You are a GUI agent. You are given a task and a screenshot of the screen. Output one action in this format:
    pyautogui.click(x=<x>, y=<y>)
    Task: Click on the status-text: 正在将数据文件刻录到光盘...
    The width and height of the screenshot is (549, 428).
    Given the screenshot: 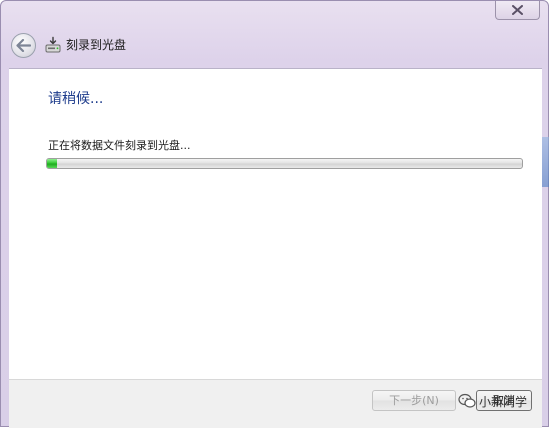 What is the action you would take?
    pyautogui.click(x=119, y=145)
    